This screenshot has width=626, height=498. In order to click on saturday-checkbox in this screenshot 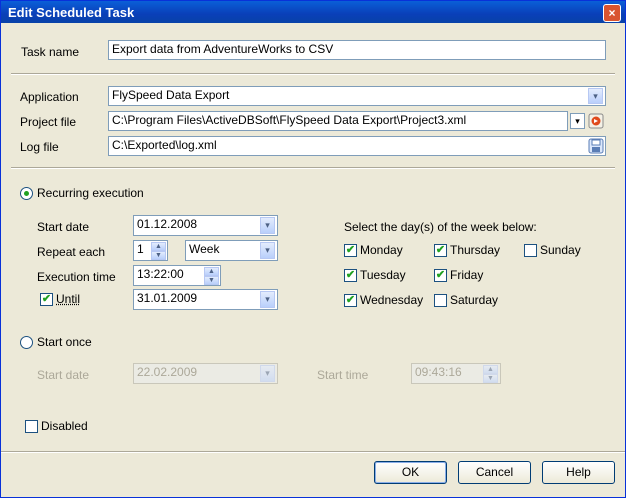, I will do `click(440, 300)`.